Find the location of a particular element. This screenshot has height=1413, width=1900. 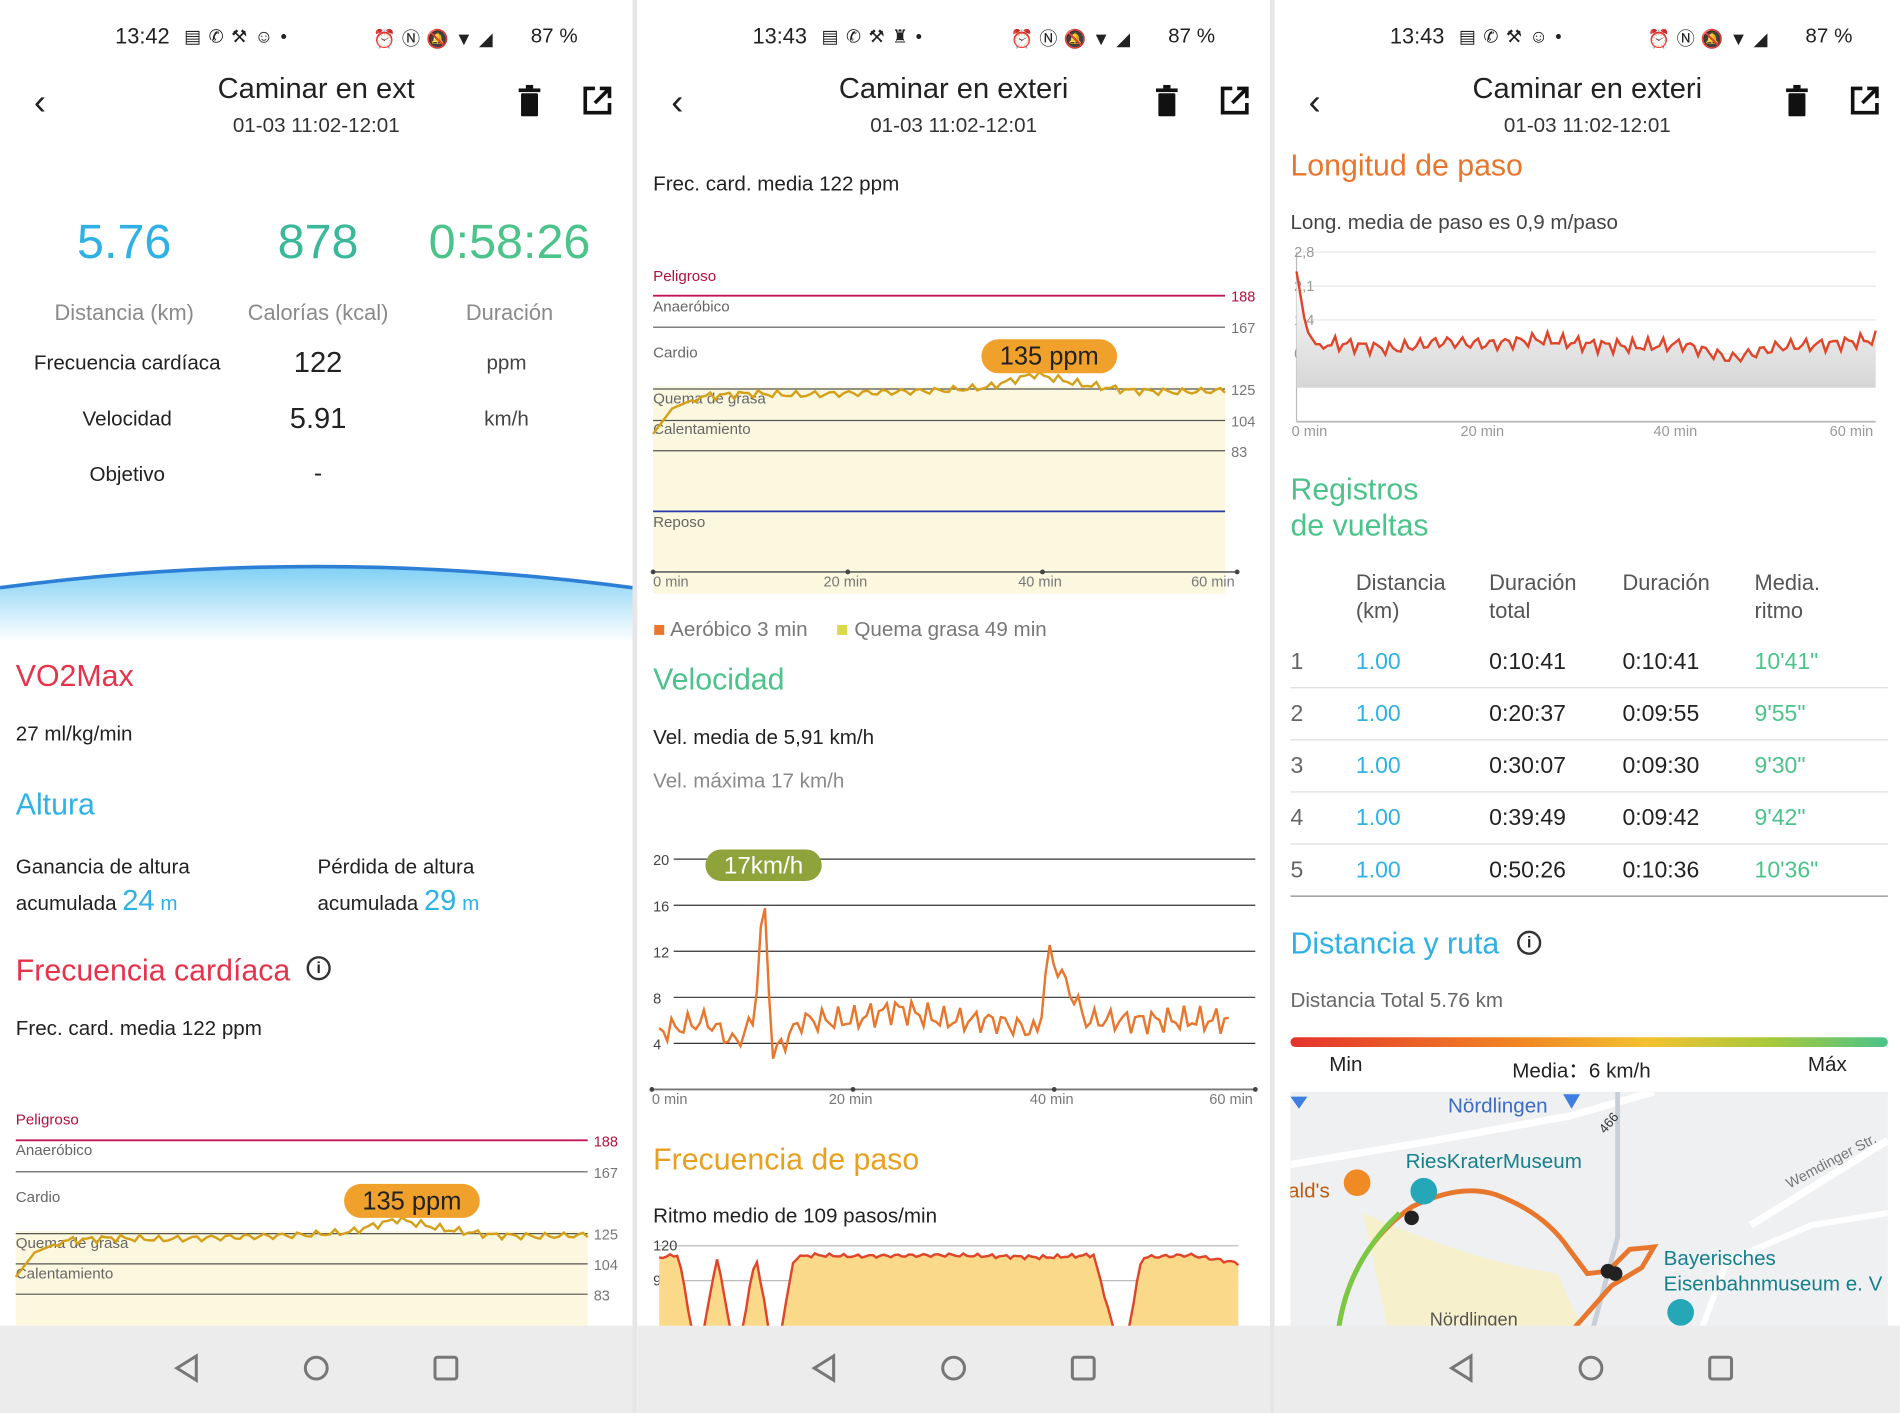

status-bar: 13:43 ▤✆⚒☺• ⏰Ⓝ🔕▼◢ 87 % is located at coordinates (1587, 35).